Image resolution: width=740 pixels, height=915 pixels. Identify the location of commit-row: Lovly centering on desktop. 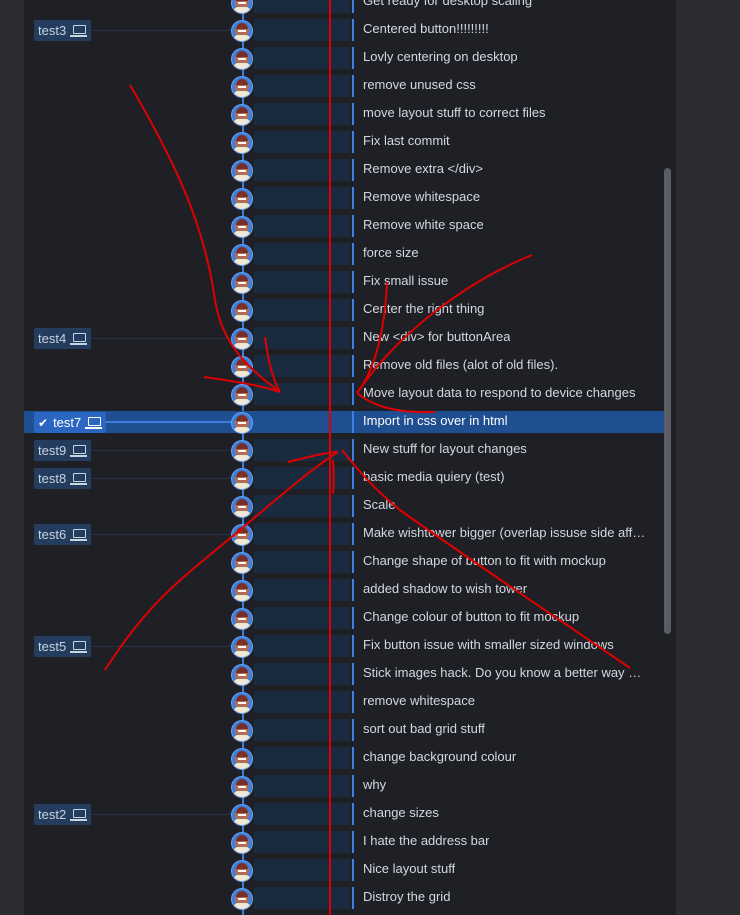
(350, 59).